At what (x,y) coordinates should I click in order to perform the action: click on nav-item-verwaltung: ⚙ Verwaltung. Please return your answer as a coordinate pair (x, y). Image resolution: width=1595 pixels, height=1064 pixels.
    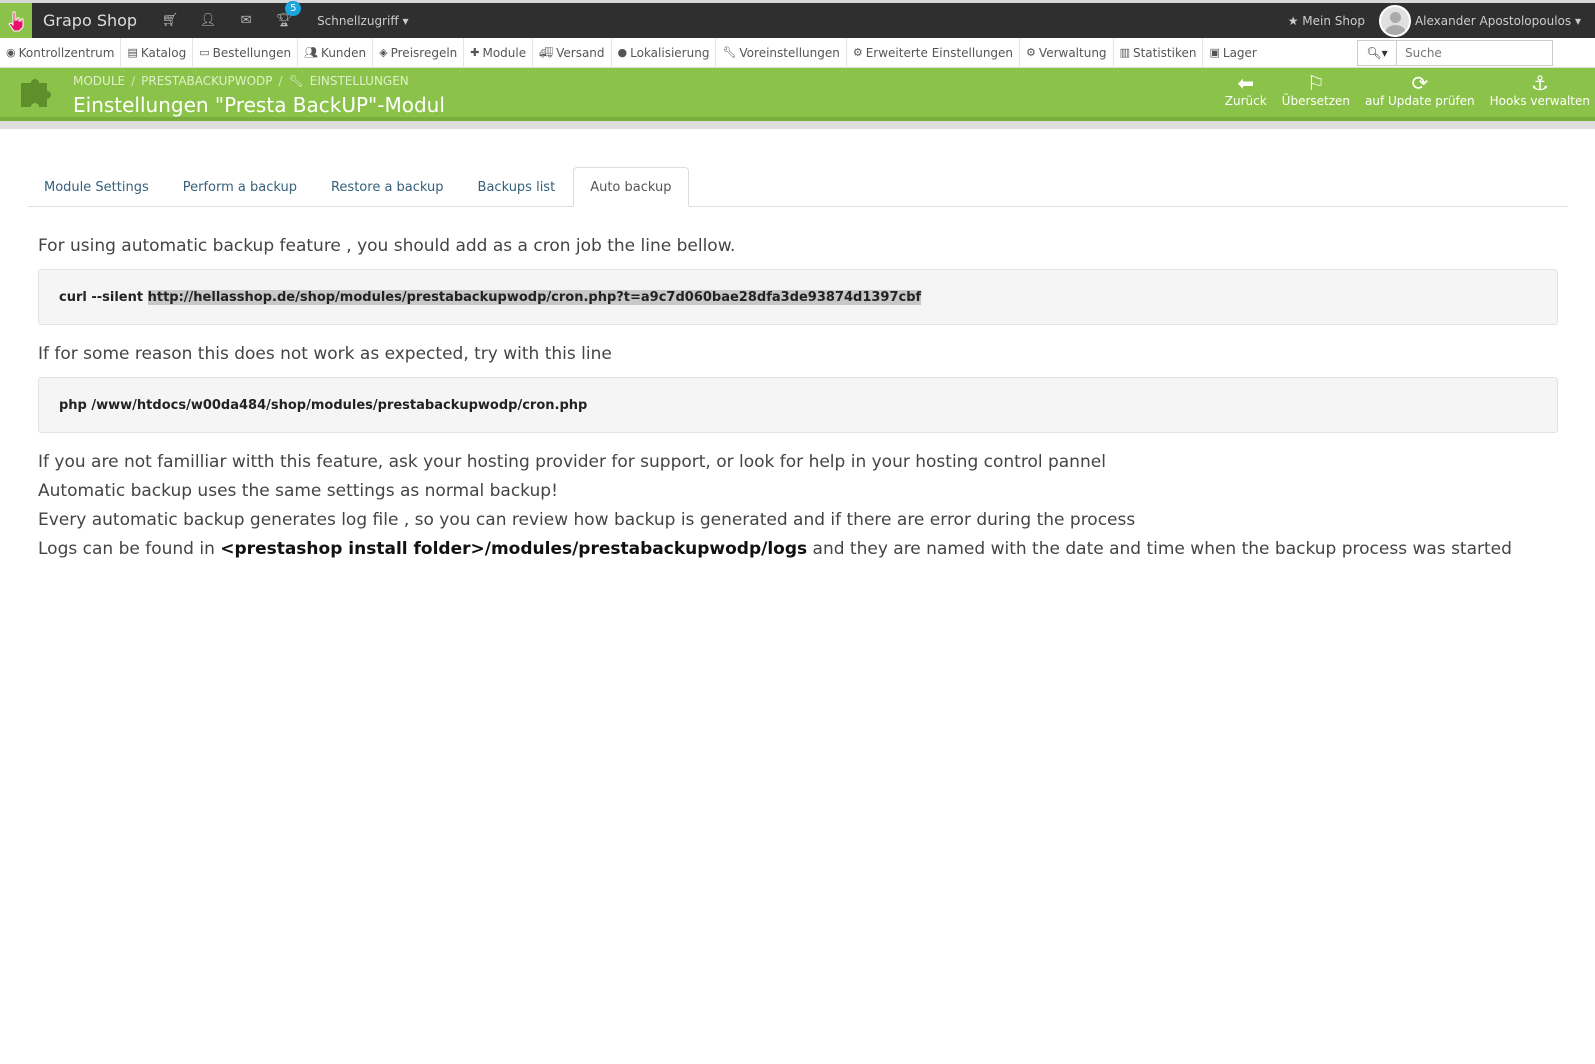
    Looking at the image, I should click on (1067, 52).